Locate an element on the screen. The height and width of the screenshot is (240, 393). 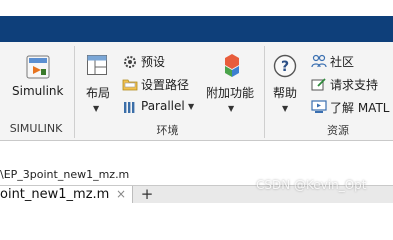
resources-group-label: 资源 is located at coordinates (338, 130).